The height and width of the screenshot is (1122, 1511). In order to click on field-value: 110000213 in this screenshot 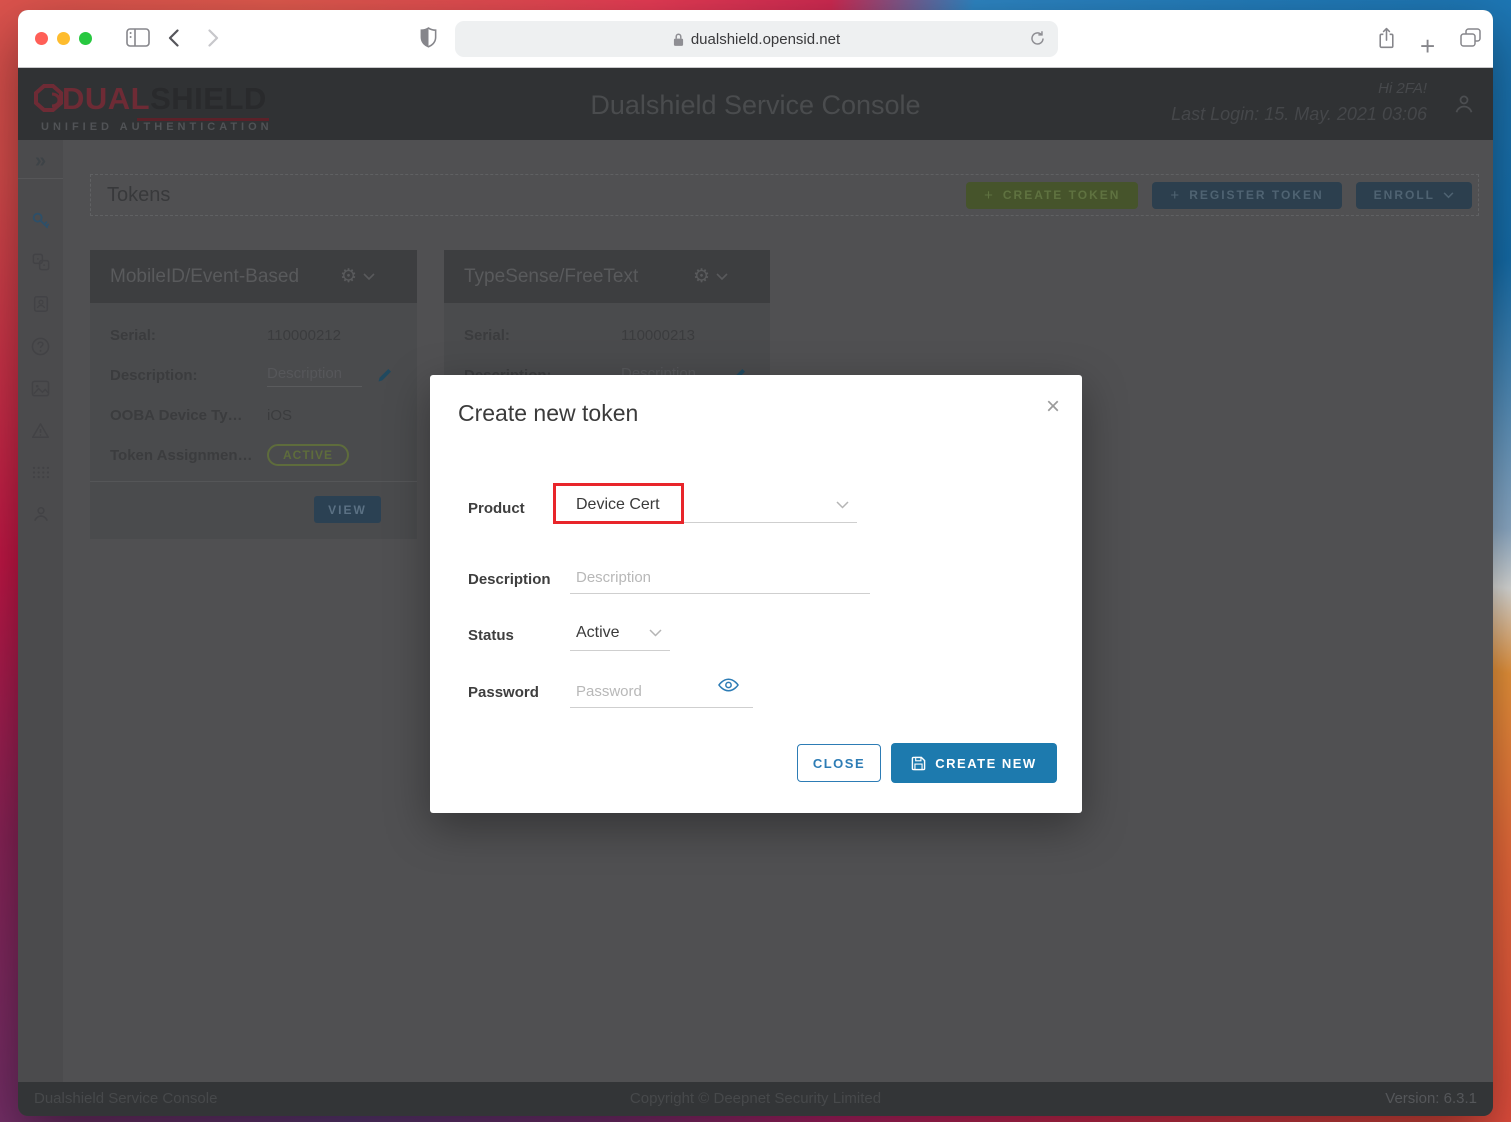, I will do `click(658, 335)`.